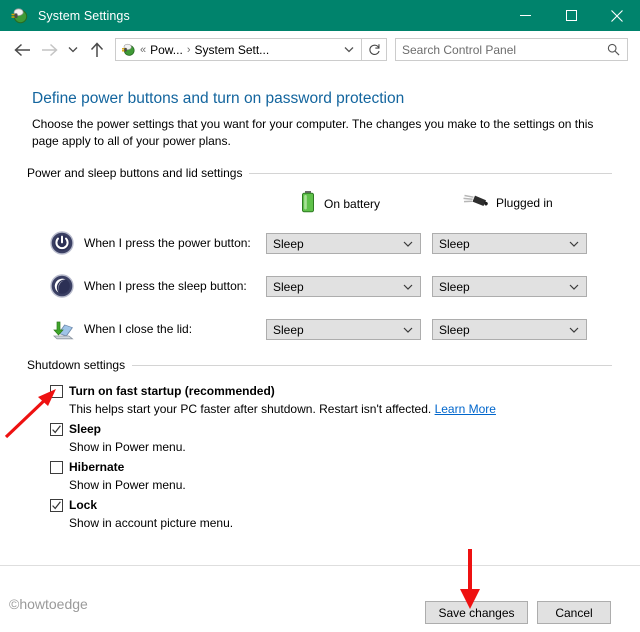  I want to click on search-icon, so click(613, 49).